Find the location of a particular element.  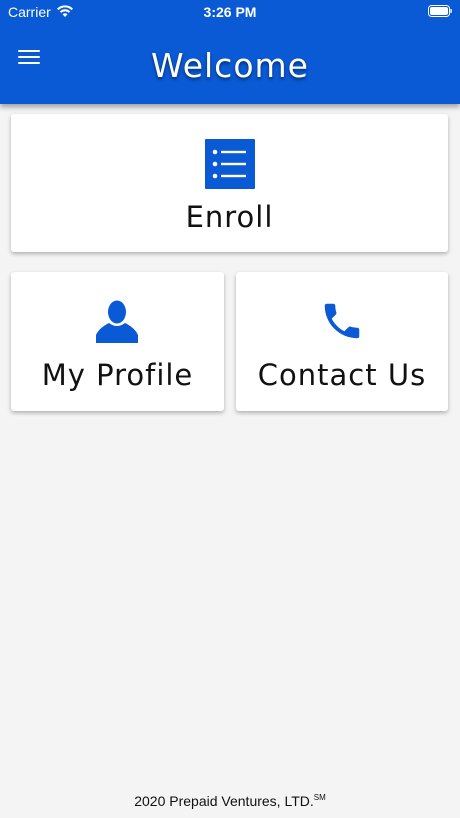

footer-copyright: 2020 Prepaid Ventures, LTD.SM is located at coordinates (230, 801).